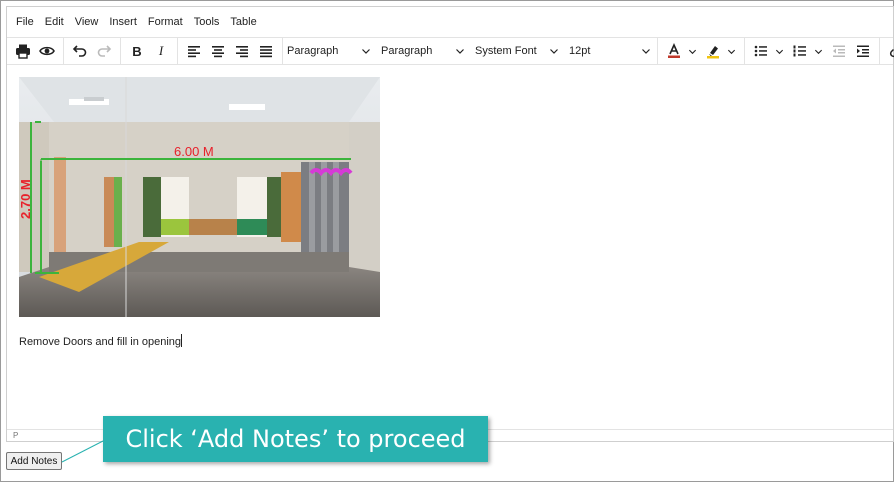  I want to click on align-left-button, so click(194, 51).